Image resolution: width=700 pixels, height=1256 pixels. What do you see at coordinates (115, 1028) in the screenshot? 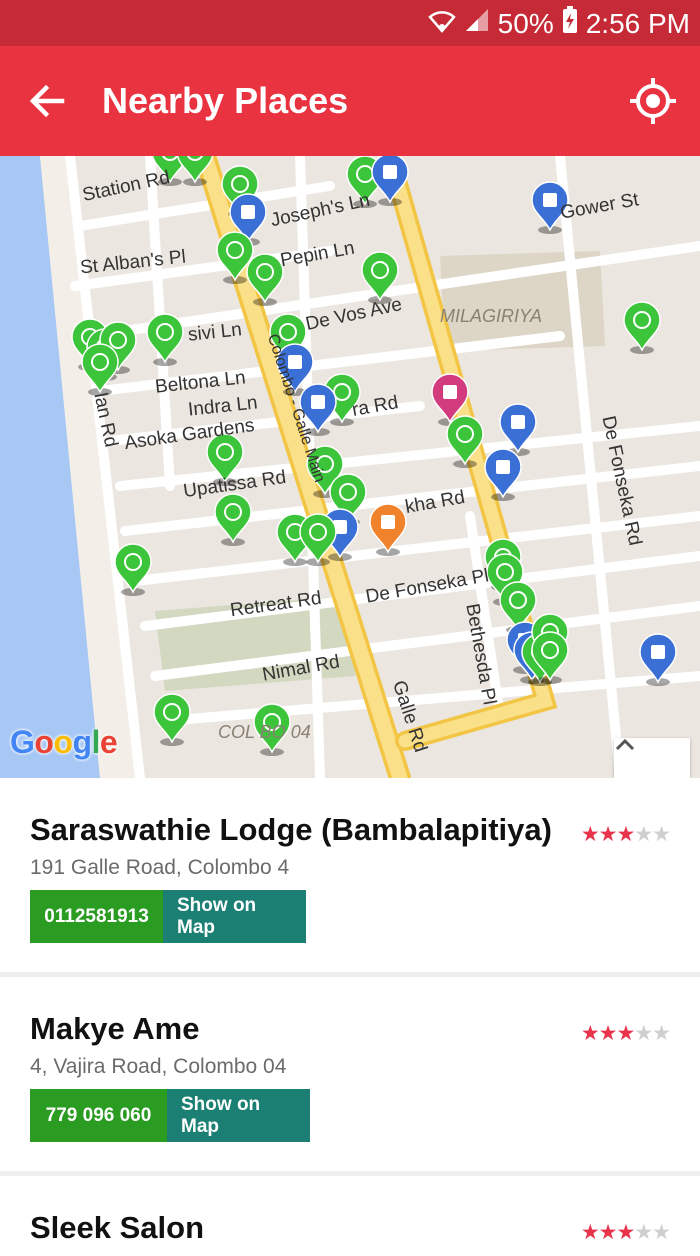
I see `place-name: Makye Ame` at bounding box center [115, 1028].